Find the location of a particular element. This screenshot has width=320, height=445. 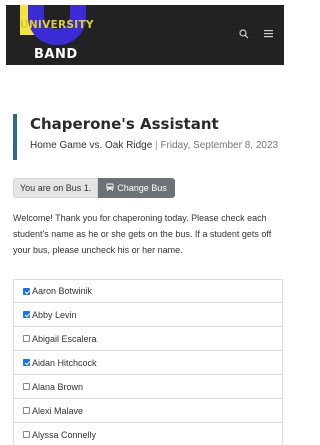

student-row: Aidan Hitchcock is located at coordinates (148, 363).